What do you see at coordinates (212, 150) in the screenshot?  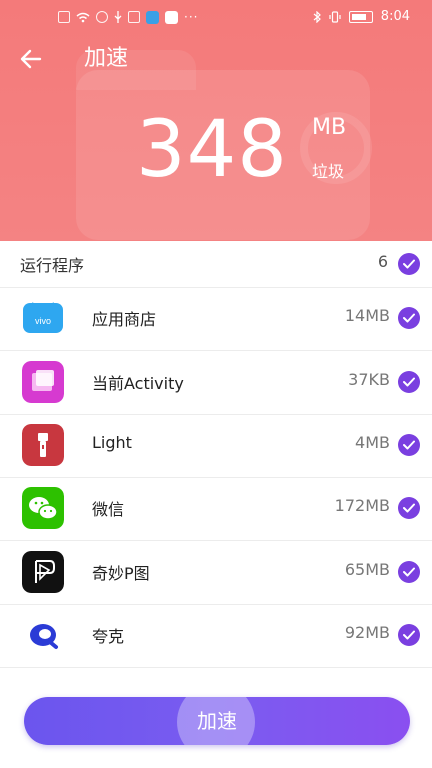 I see `junk-size-value: 348` at bounding box center [212, 150].